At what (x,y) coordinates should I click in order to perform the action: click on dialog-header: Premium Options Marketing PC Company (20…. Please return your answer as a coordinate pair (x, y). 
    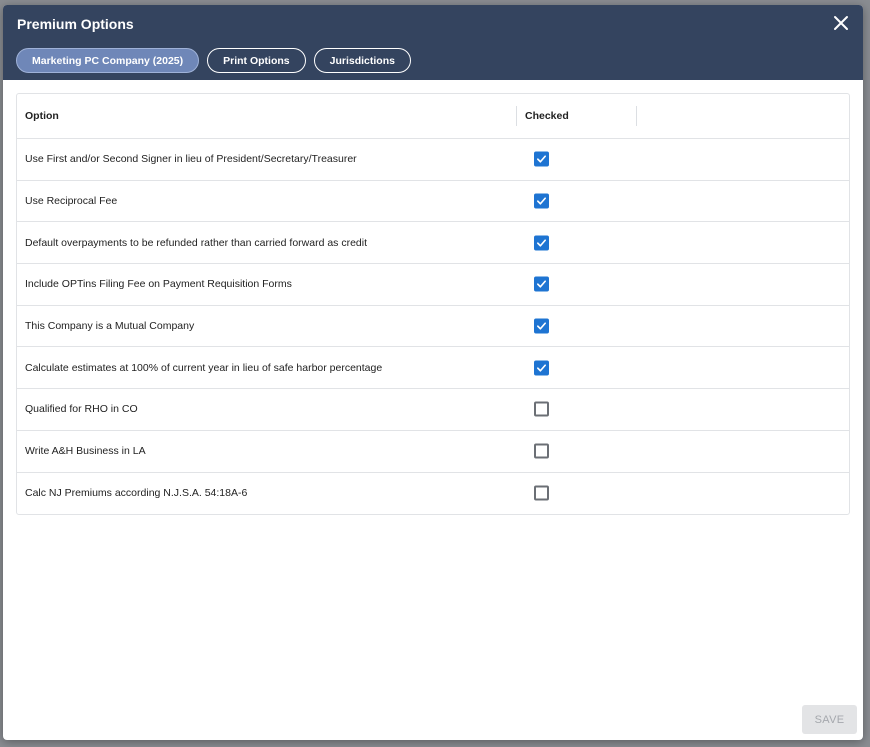
    Looking at the image, I should click on (433, 42).